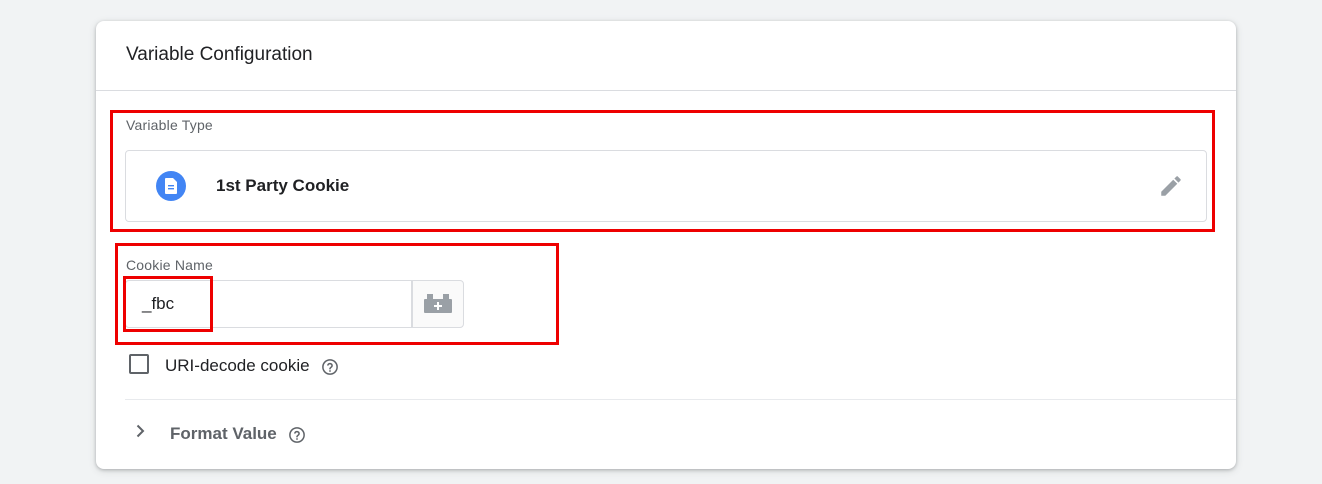  Describe the element at coordinates (1171, 186) in the screenshot. I see `pencil-icon` at that location.